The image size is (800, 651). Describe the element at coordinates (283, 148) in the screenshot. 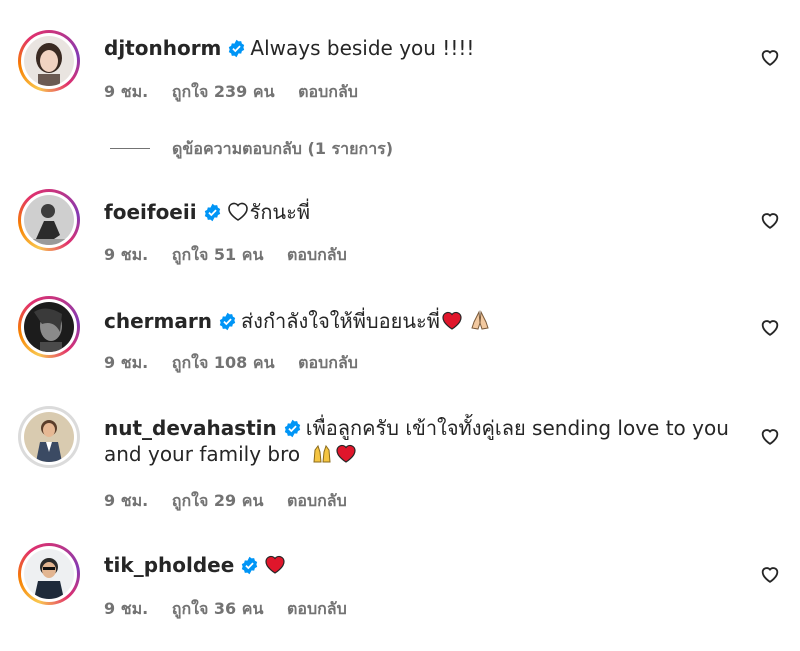

I see `view-replies-label: ดูข้อความตอบกลับ (1 รายการ)` at that location.